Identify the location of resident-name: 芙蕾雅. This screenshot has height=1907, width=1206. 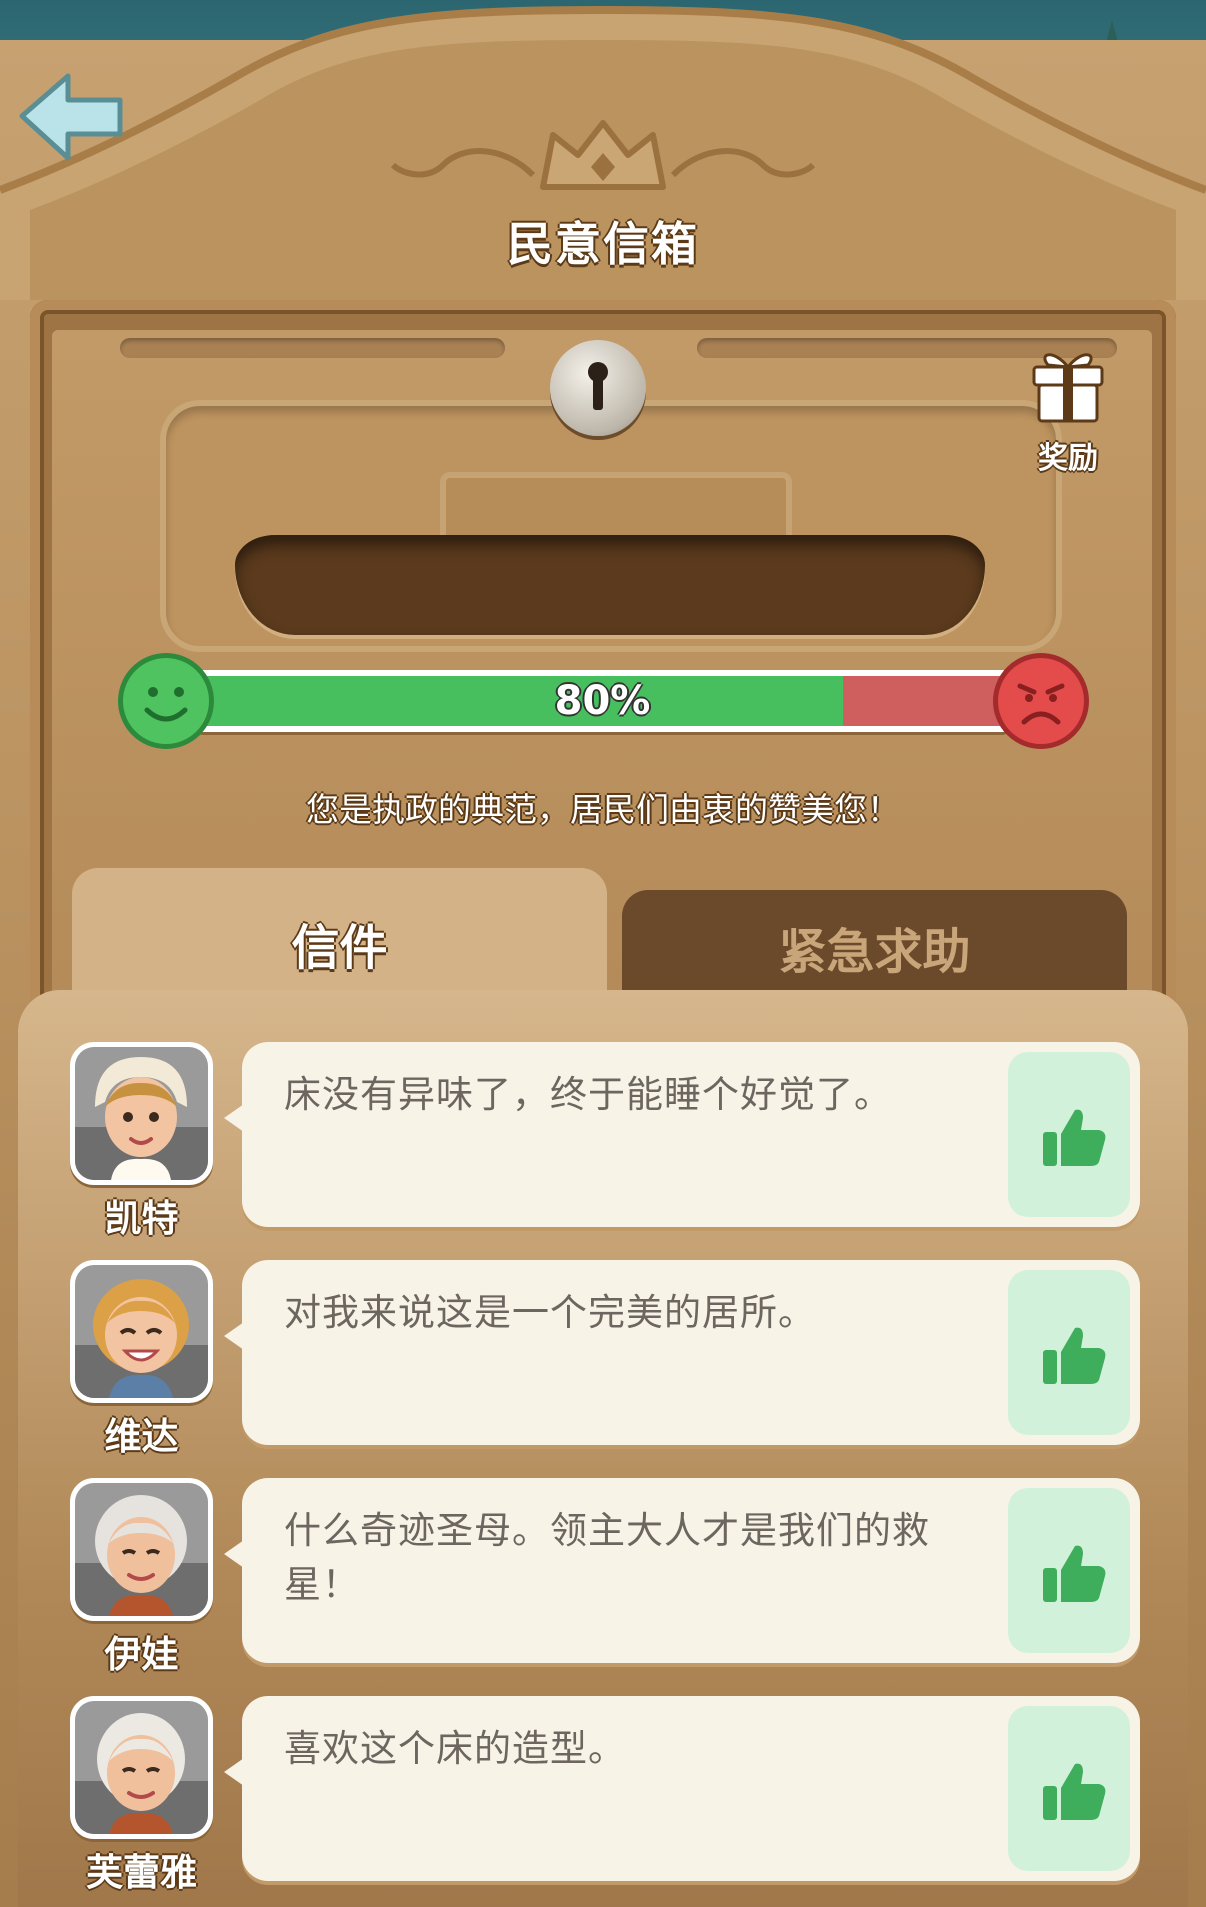
(141, 1872).